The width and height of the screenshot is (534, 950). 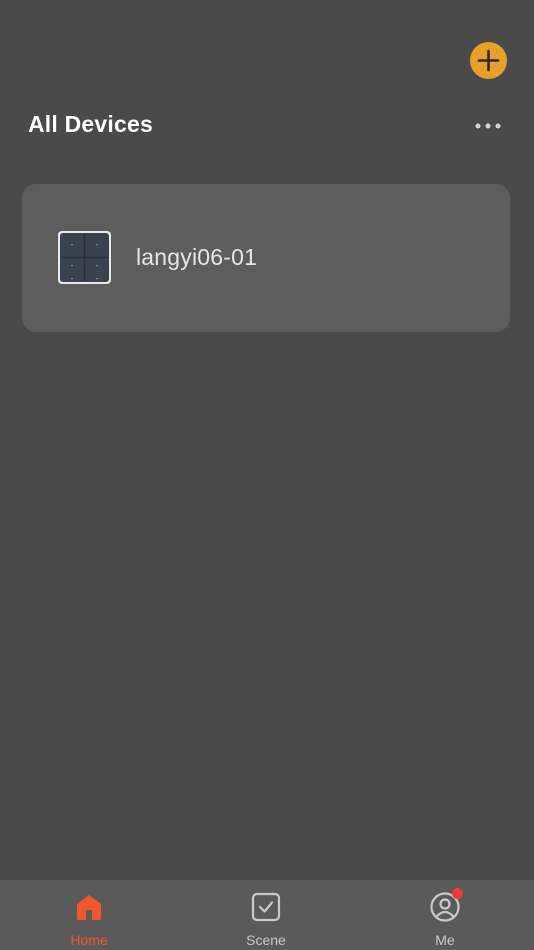 I want to click on tab-home: Home, so click(x=89, y=915).